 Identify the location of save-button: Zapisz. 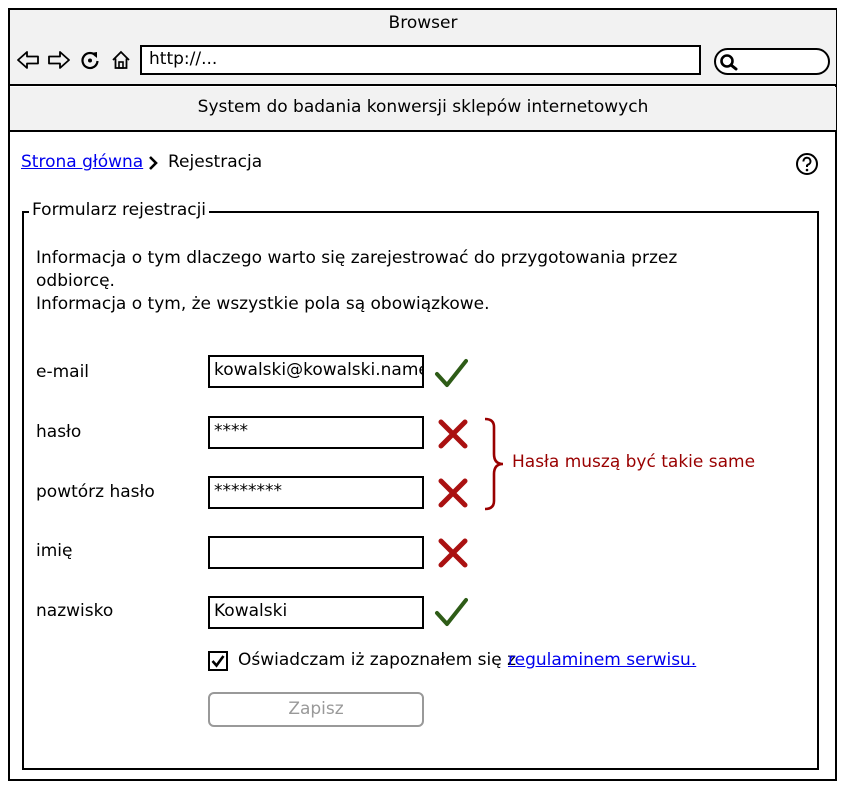
(316, 709).